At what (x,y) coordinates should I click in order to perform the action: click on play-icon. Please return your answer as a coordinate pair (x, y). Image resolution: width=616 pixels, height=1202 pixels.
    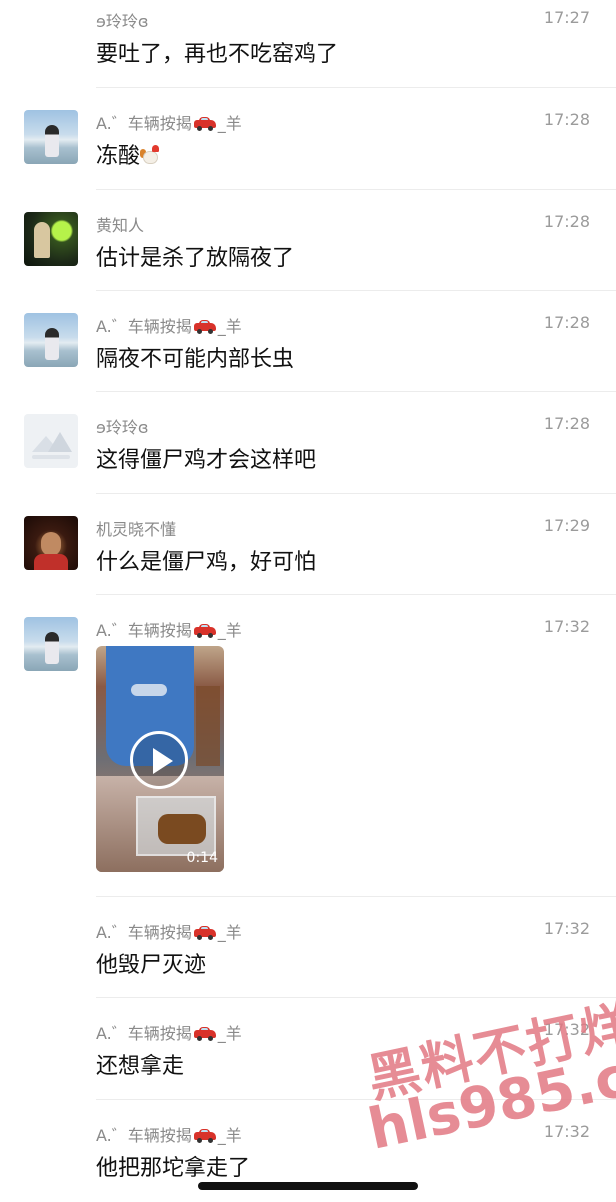
    Looking at the image, I should click on (159, 760).